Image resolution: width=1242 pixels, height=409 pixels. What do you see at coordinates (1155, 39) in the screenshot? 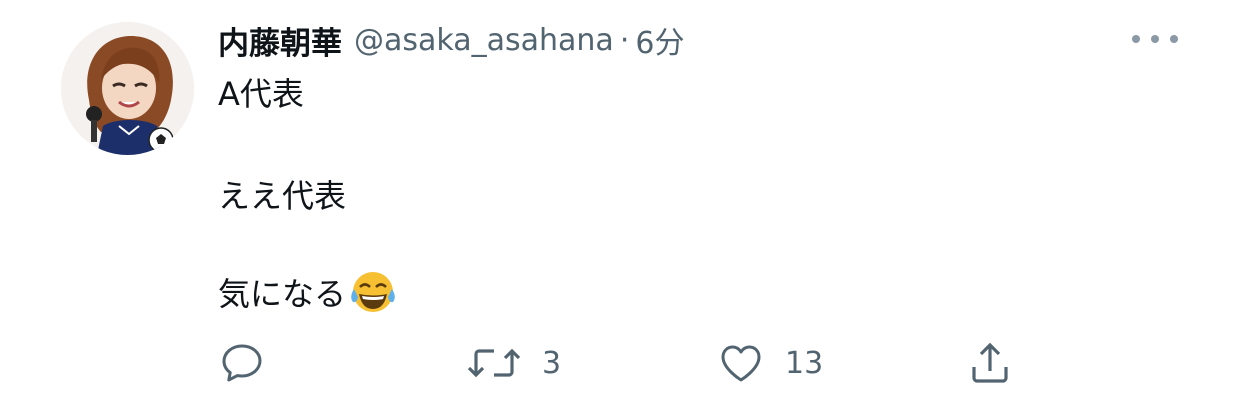
I see `more-options-icon` at bounding box center [1155, 39].